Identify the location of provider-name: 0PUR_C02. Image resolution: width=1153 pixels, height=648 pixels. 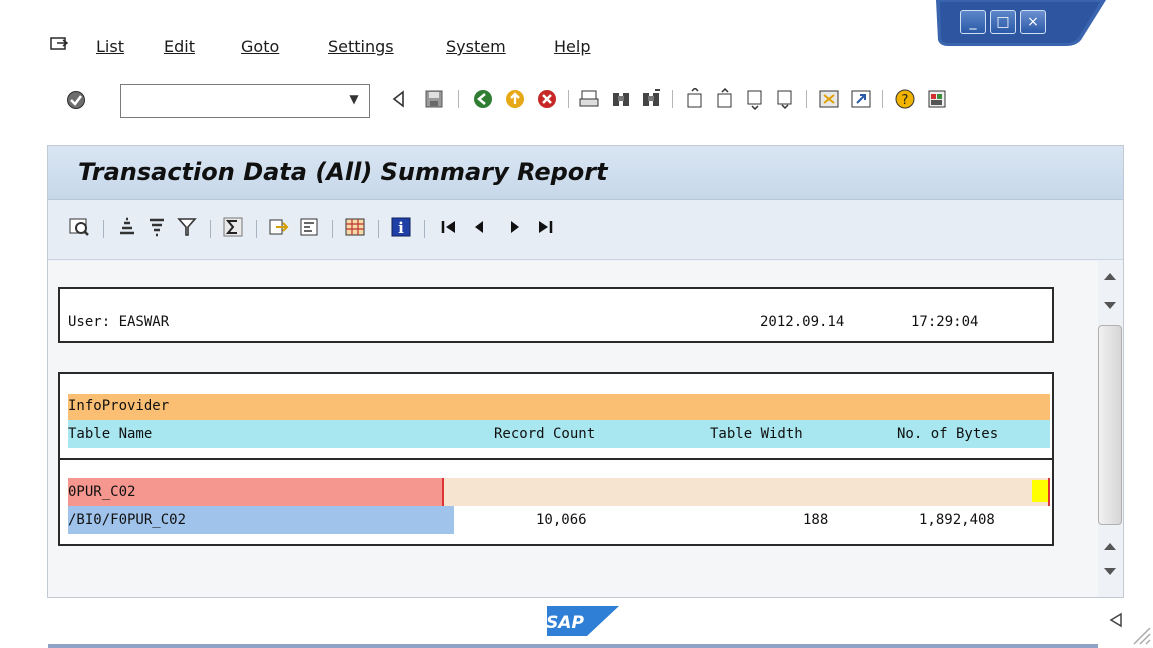
(102, 492).